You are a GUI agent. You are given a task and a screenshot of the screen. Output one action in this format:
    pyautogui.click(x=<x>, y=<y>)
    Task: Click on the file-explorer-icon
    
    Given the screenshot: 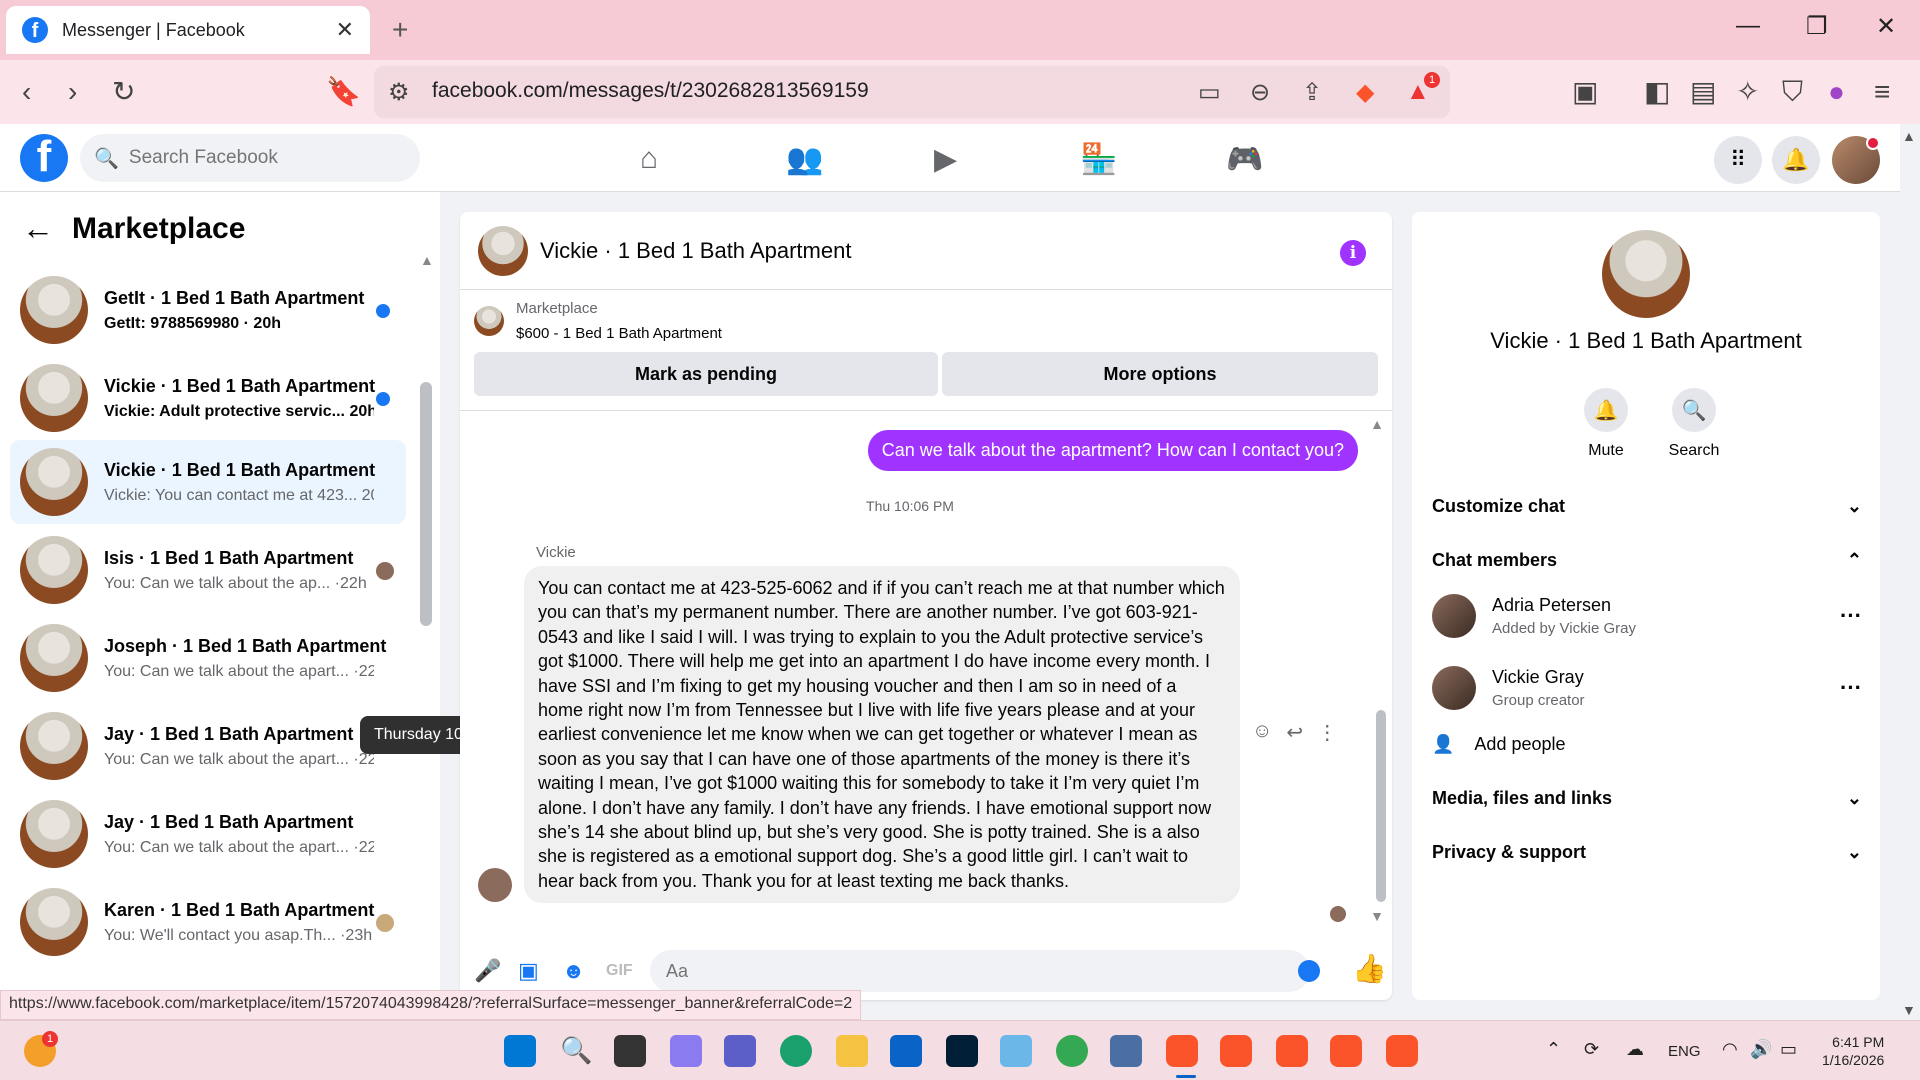 What is the action you would take?
    pyautogui.click(x=852, y=1051)
    